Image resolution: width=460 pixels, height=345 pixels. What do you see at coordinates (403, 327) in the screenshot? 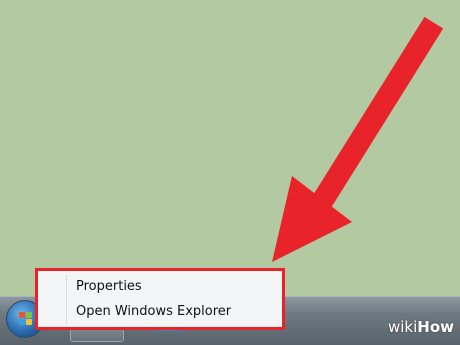
I see `watermark-part1: wiki` at bounding box center [403, 327].